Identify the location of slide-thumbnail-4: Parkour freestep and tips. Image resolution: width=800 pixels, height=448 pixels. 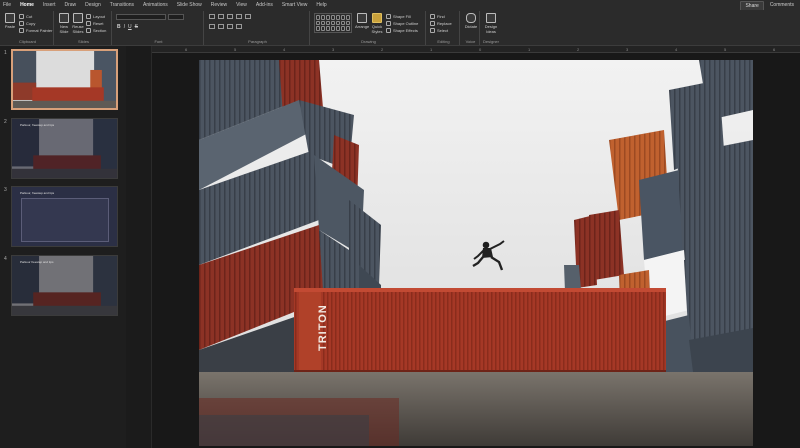
(64, 285).